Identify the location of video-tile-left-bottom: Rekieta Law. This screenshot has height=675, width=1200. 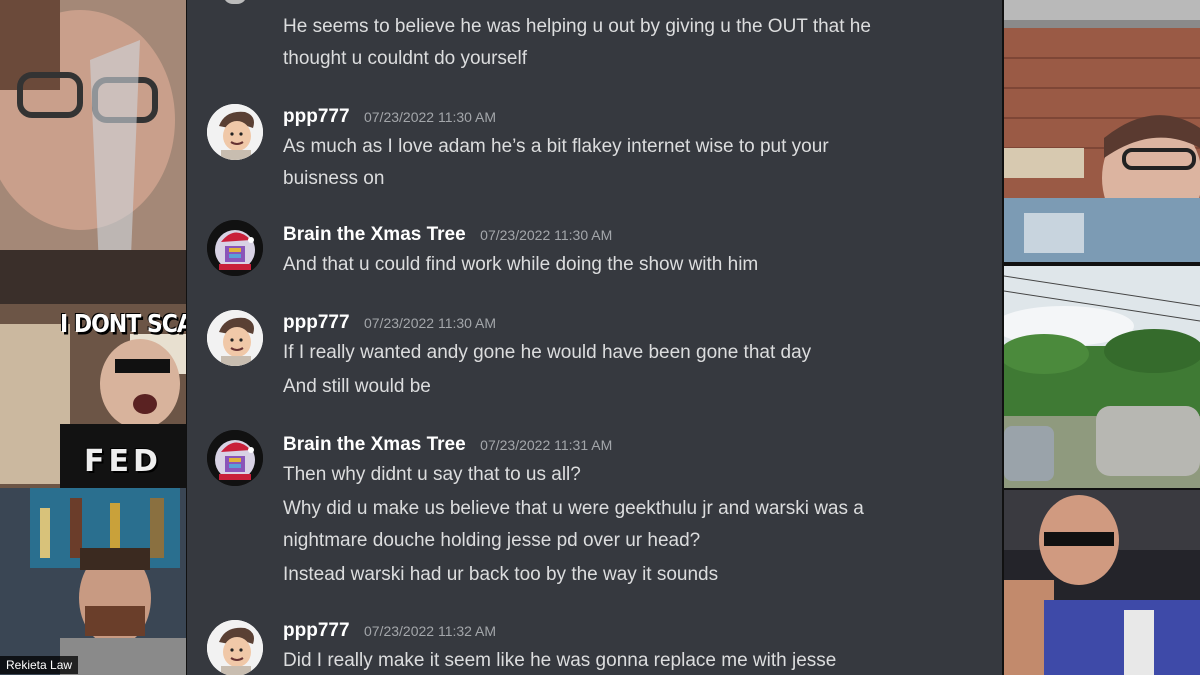
(93, 581).